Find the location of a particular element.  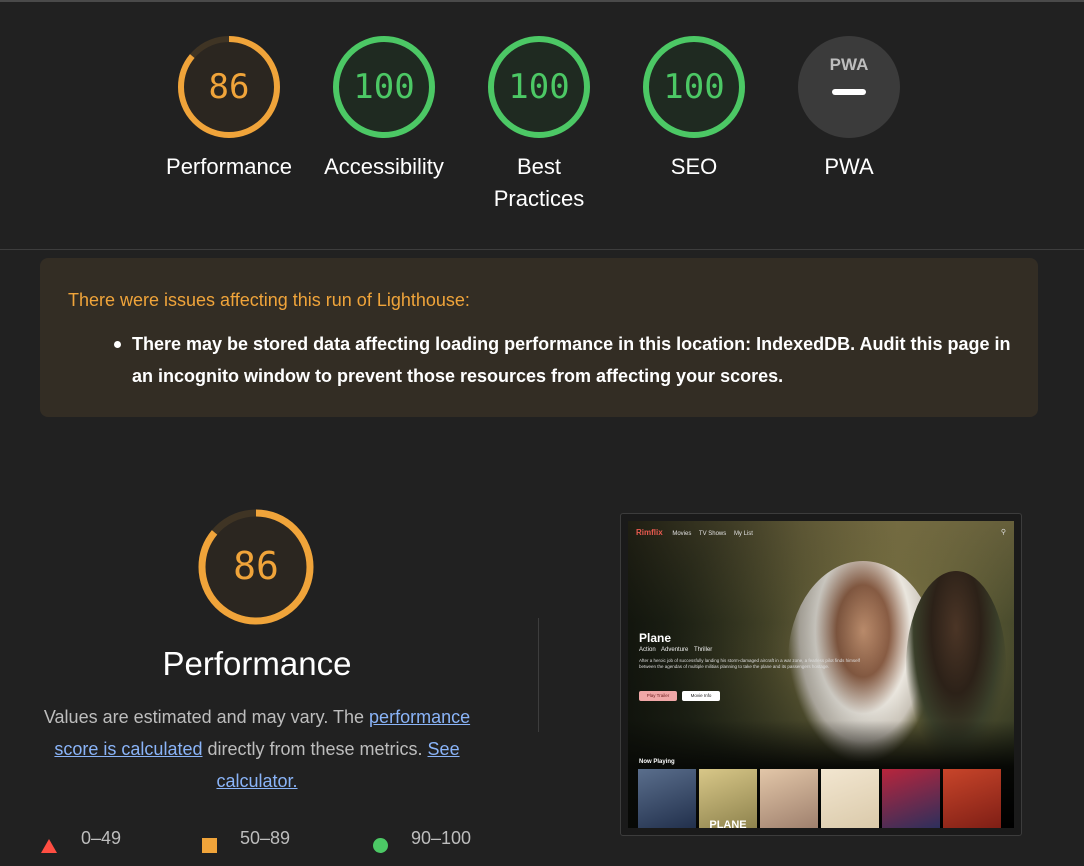

legend-average: 50–89 is located at coordinates (246, 838).